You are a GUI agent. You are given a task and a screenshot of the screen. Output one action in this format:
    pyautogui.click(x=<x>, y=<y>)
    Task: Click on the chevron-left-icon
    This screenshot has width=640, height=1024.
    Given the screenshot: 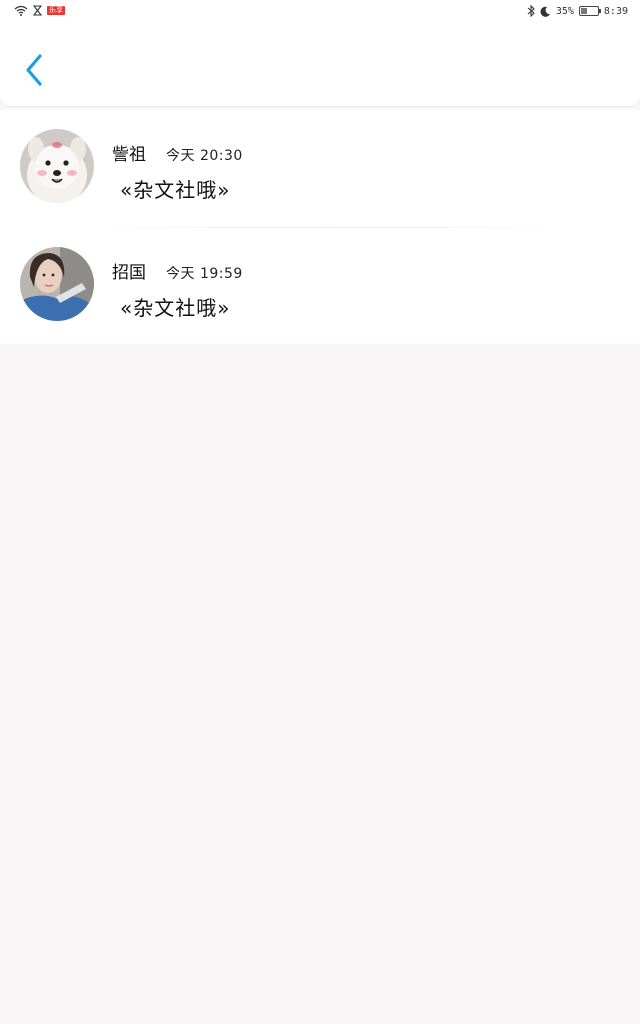 What is the action you would take?
    pyautogui.click(x=34, y=70)
    